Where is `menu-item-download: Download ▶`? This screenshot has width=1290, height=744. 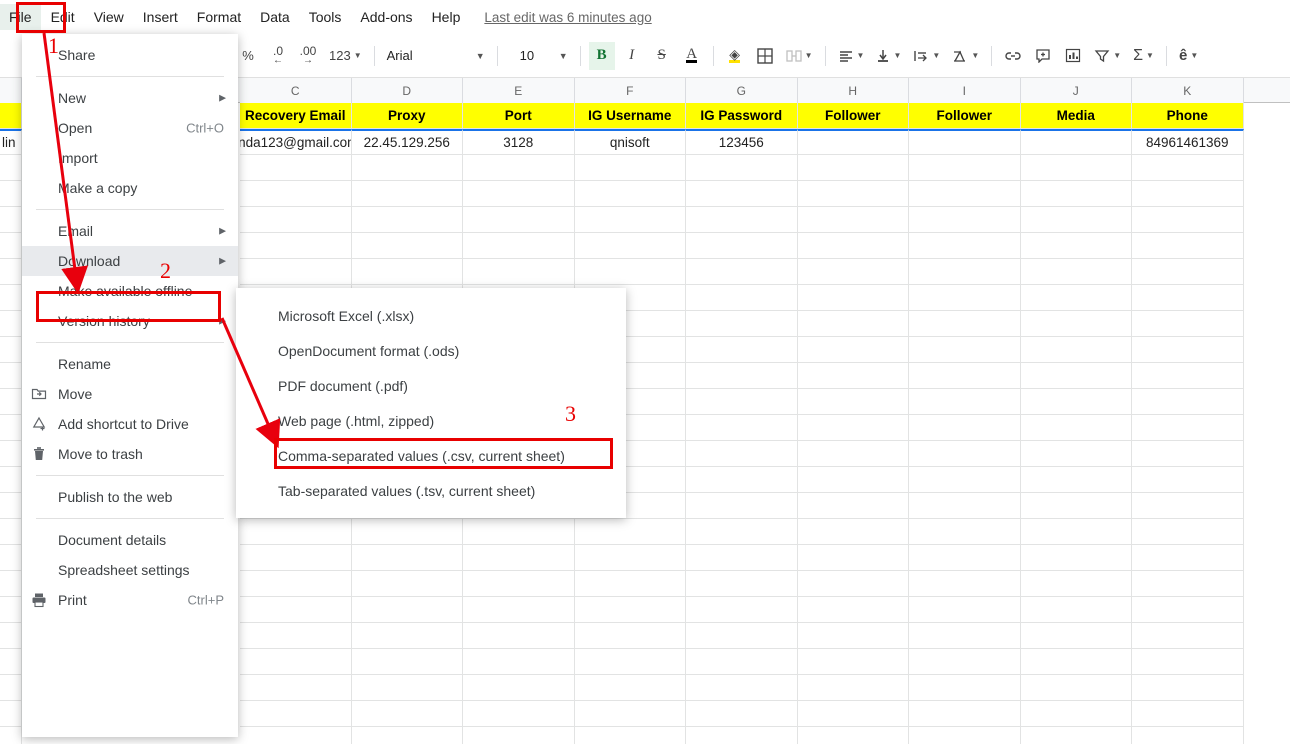
menu-item-download: Download ▶ is located at coordinates (130, 261).